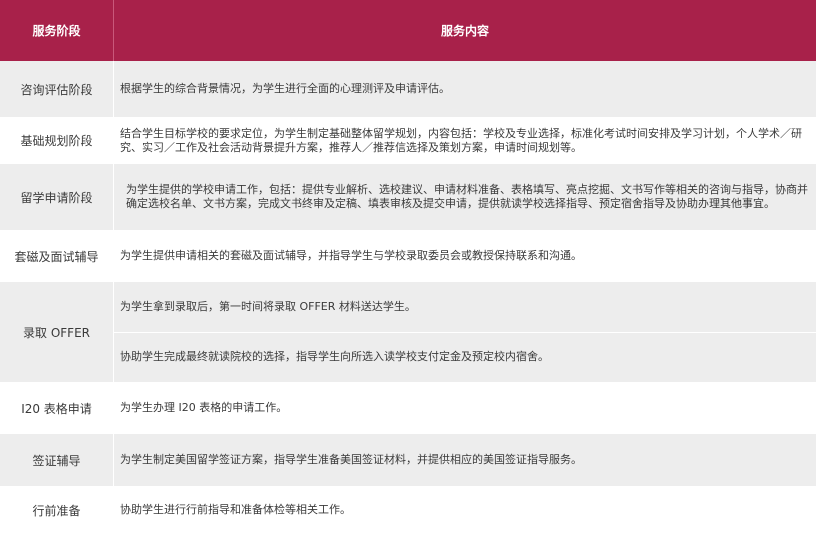 The width and height of the screenshot is (816, 534). Describe the element at coordinates (285, 88) in the screenshot. I see `content-cell: 根据学生的综合背景情况，为学生进行全面的心理测评及申请评估。` at that location.